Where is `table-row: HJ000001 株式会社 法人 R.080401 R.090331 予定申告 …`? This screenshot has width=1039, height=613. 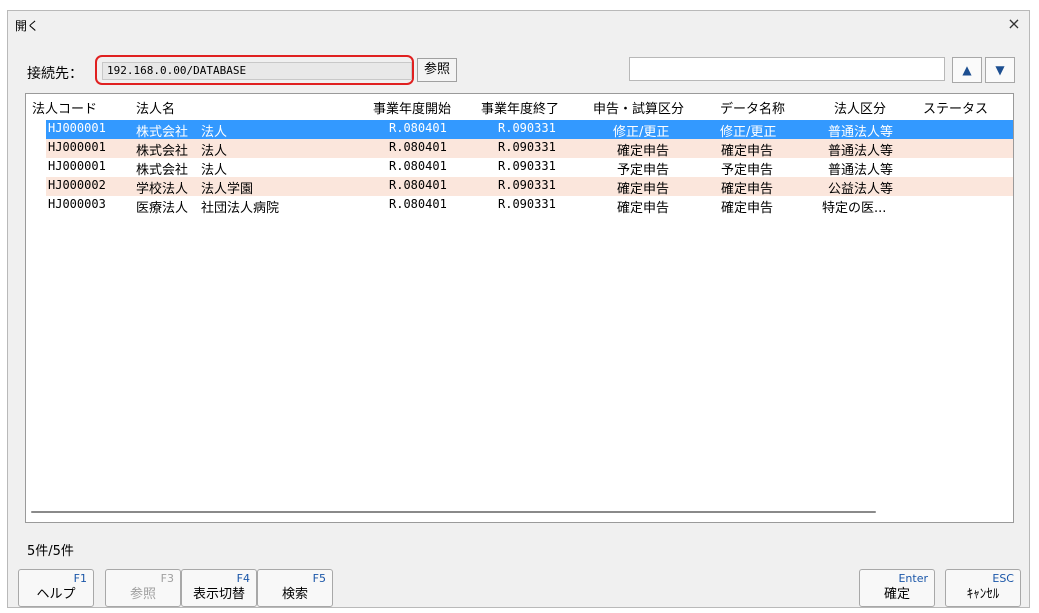 table-row: HJ000001 株式会社 法人 R.080401 R.090331 予定申告 … is located at coordinates (529, 168).